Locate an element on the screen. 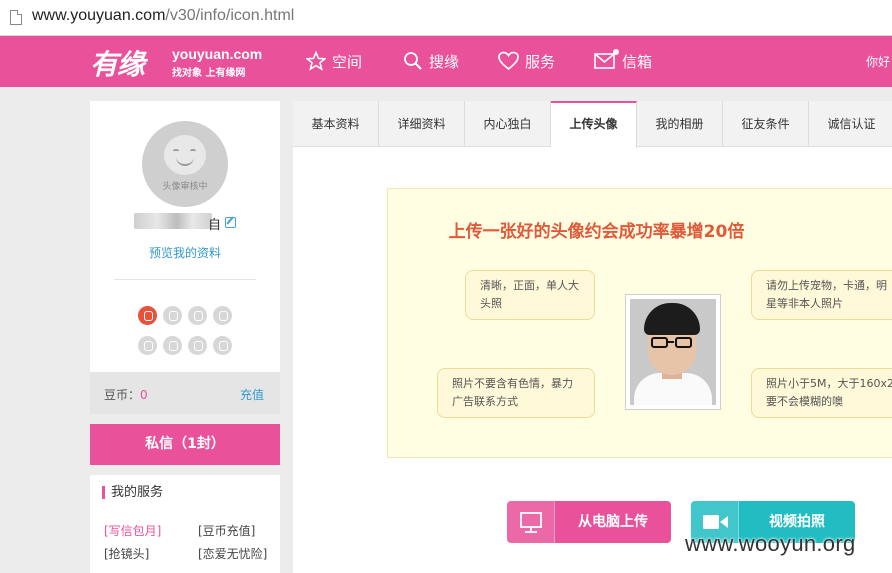 This screenshot has height=573, width=892. tab-credibility: 诚信认证 is located at coordinates (850, 124).